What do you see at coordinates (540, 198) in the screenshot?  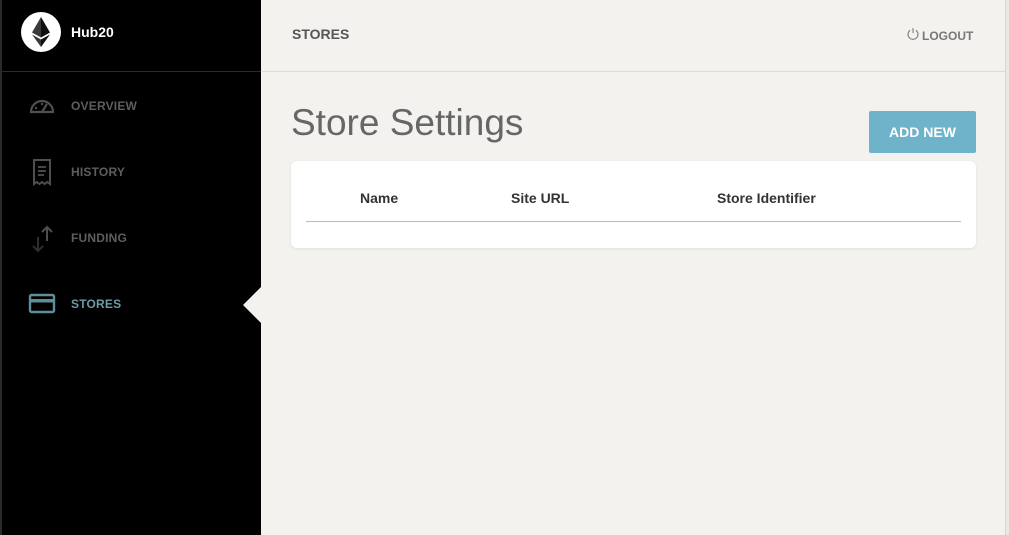 I see `column-header-site-url: Site URL` at bounding box center [540, 198].